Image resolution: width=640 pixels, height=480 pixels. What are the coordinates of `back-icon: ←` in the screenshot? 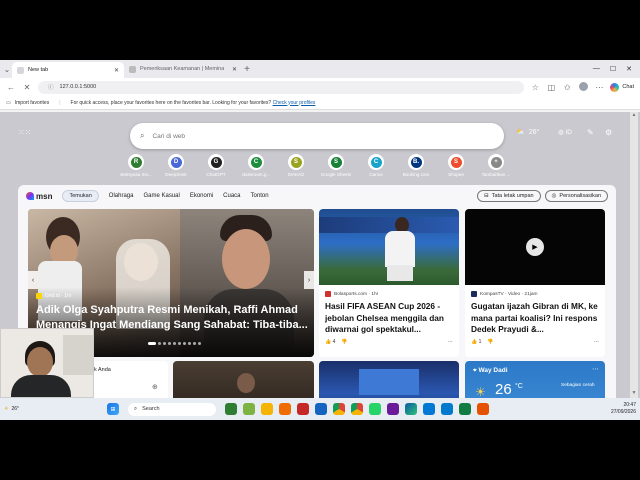 It's located at (11, 87).